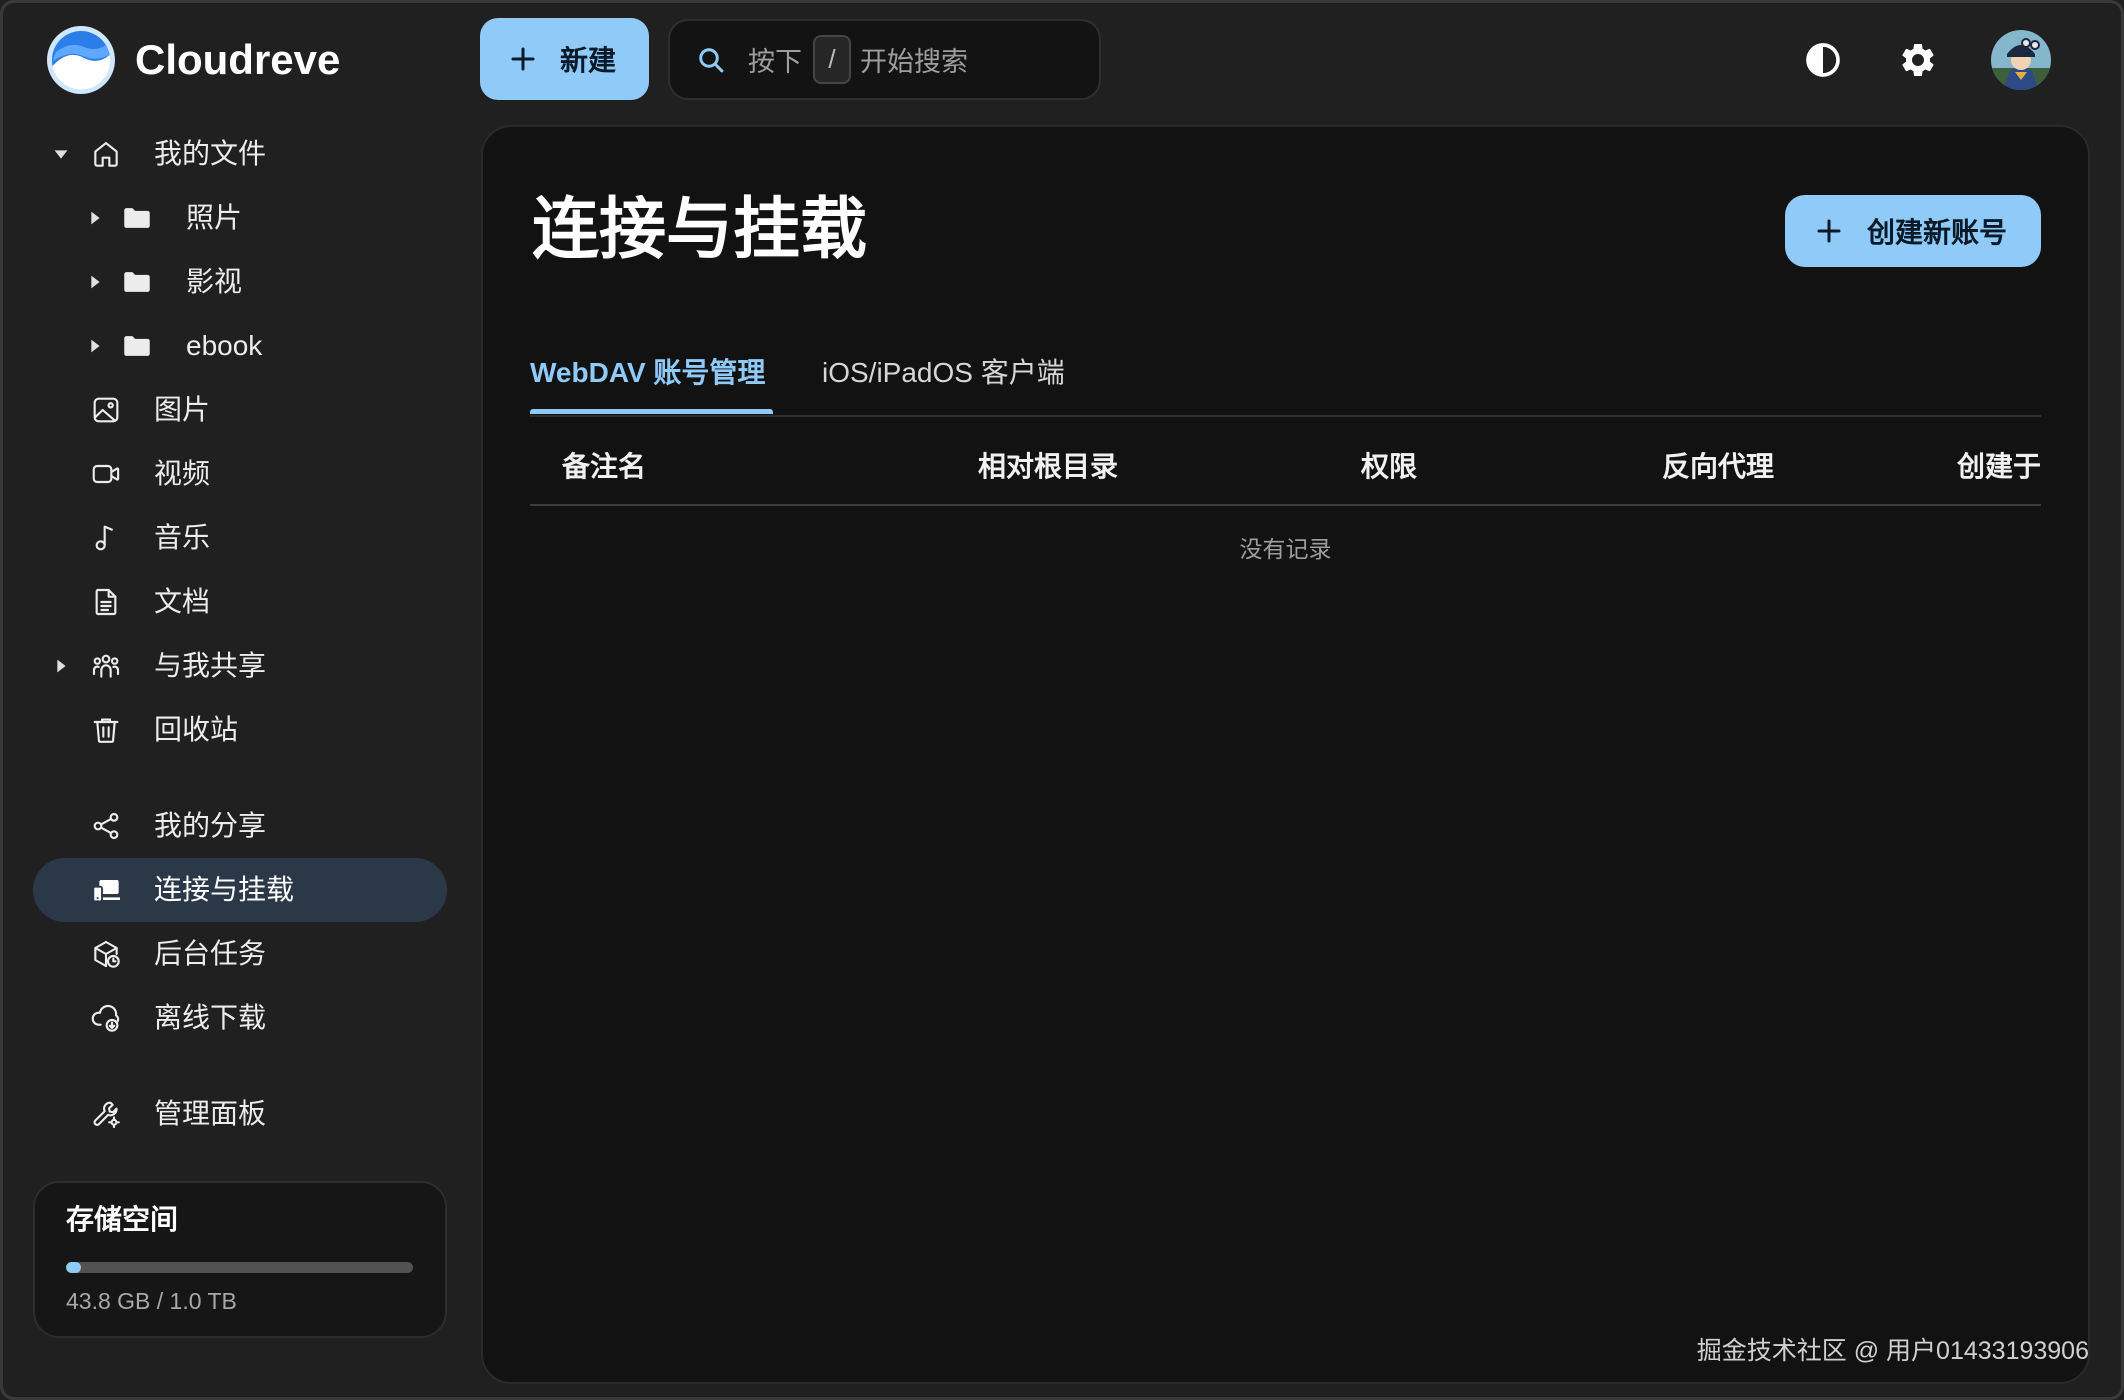 Image resolution: width=2124 pixels, height=1400 pixels. What do you see at coordinates (240, 538) in the screenshot?
I see `sidebar-item-music: 音乐` at bounding box center [240, 538].